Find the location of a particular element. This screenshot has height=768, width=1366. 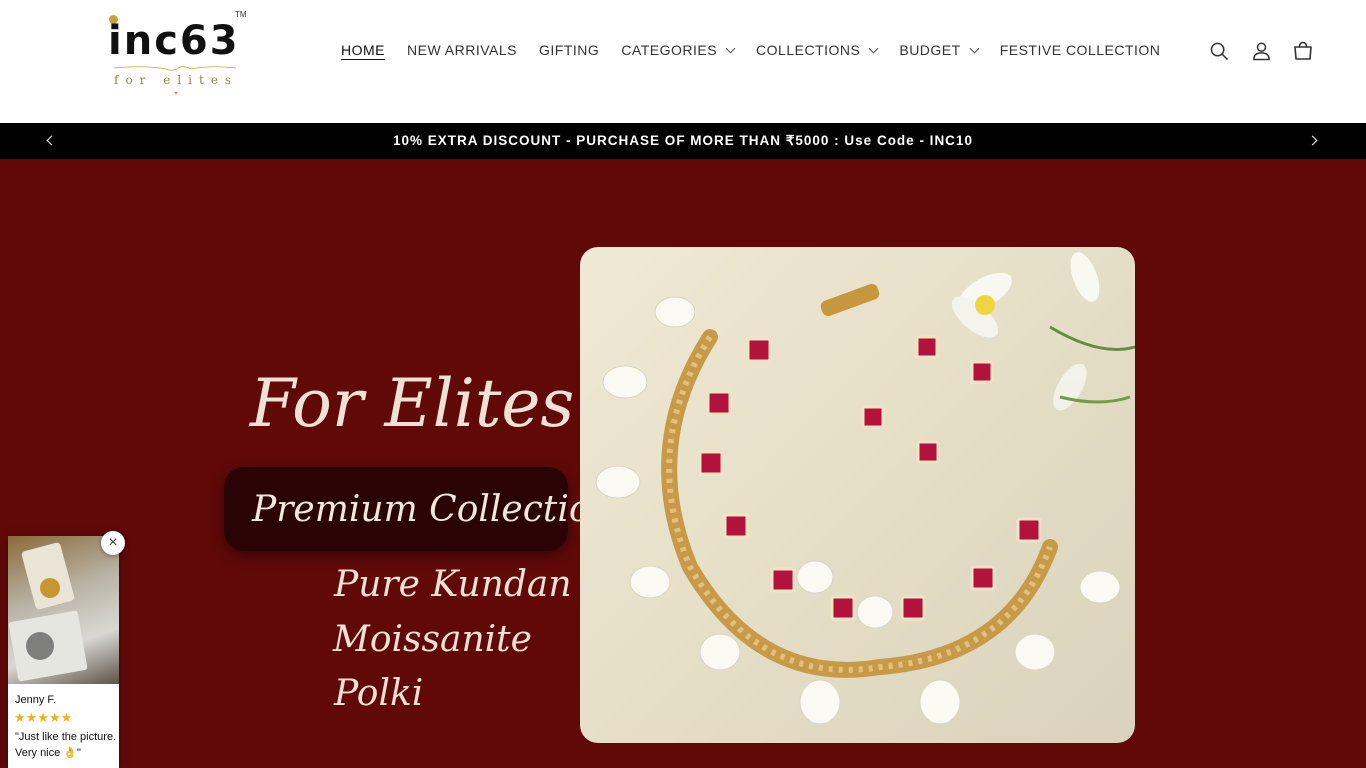

nav-gifting: GIFTING is located at coordinates (569, 50).